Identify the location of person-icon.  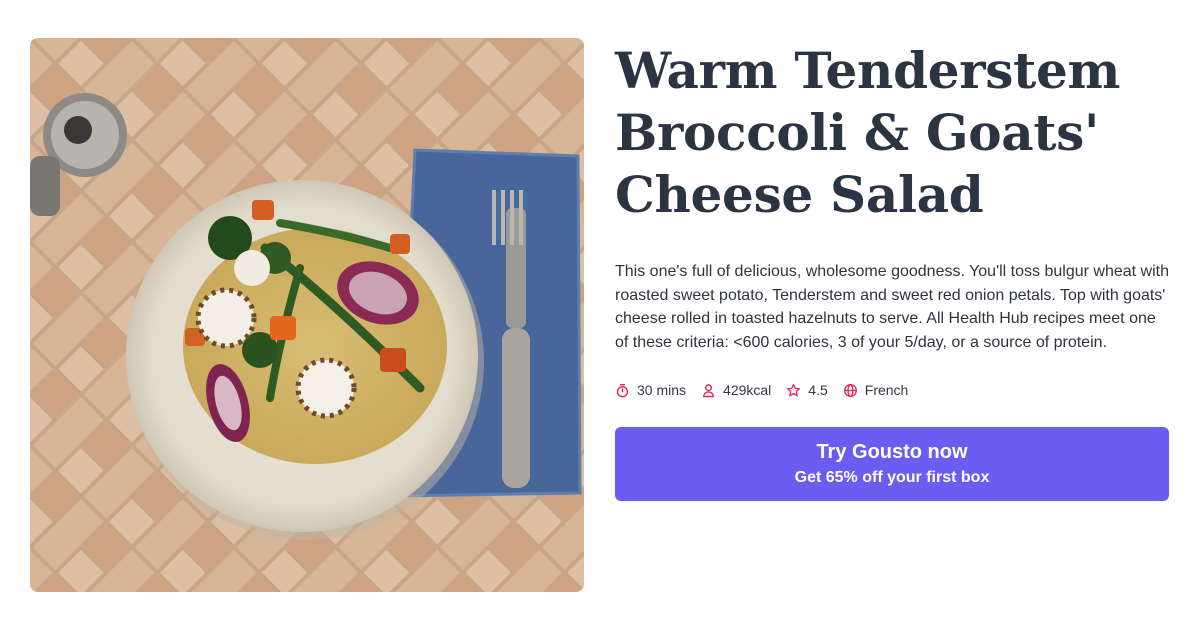
(708, 390).